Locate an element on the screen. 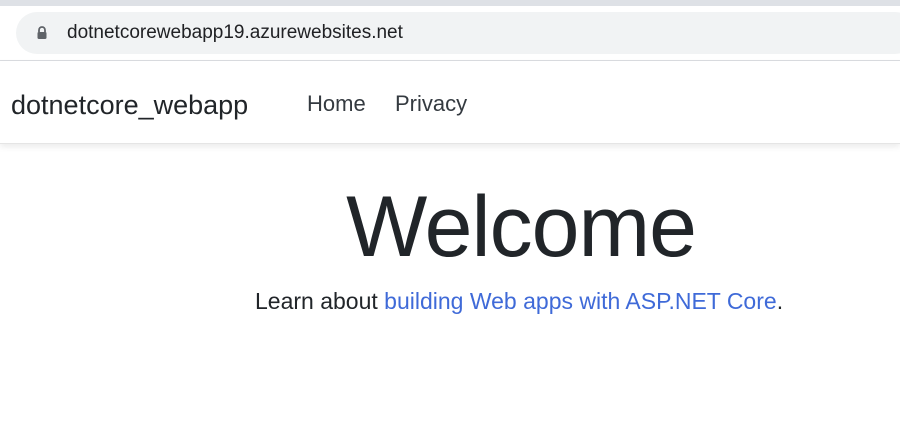  address-bar: dotnetcorewebapp19.azurewebsites.net is located at coordinates (458, 33).